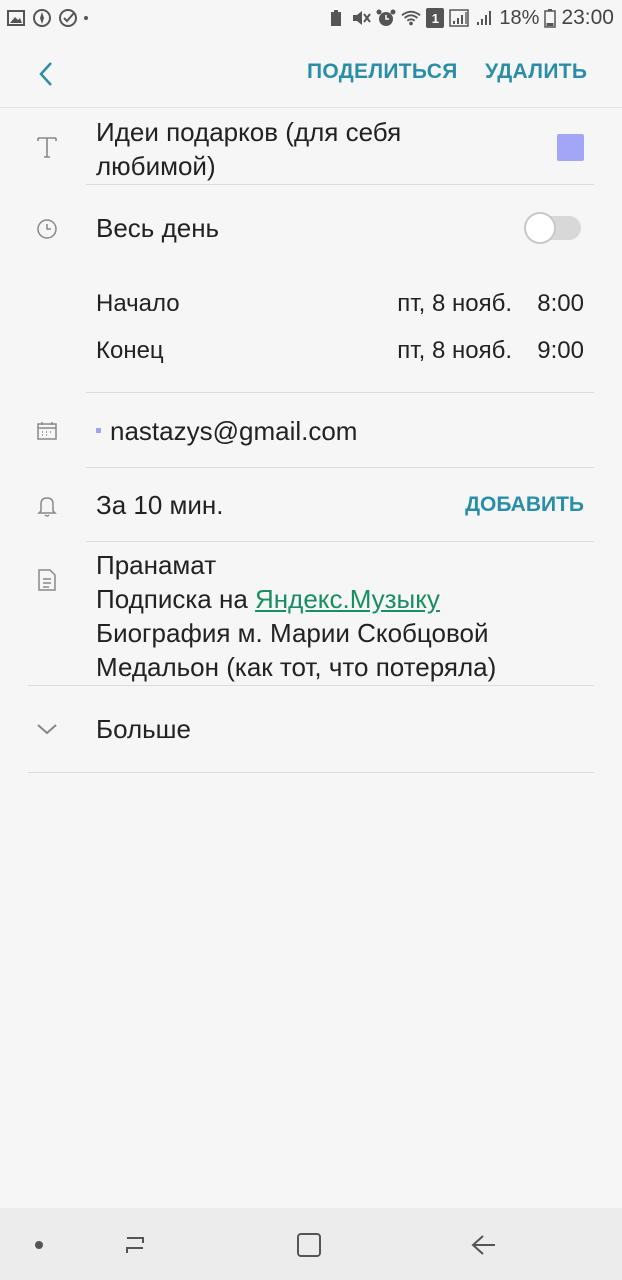 The width and height of the screenshot is (622, 1280). What do you see at coordinates (347, 599) in the screenshot?
I see `yandex-music-link: Яндекс.Музыку` at bounding box center [347, 599].